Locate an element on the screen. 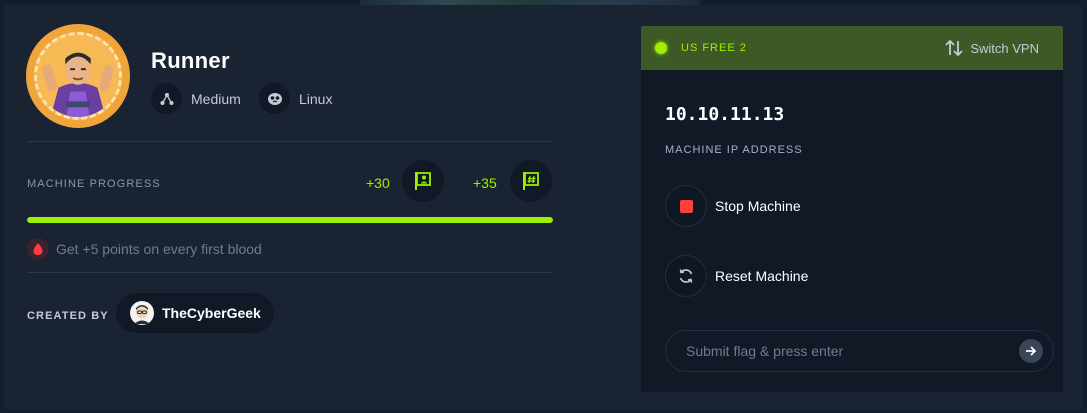 This screenshot has height=413, width=1087. vpn-server: US FREE 2 is located at coordinates (701, 48).